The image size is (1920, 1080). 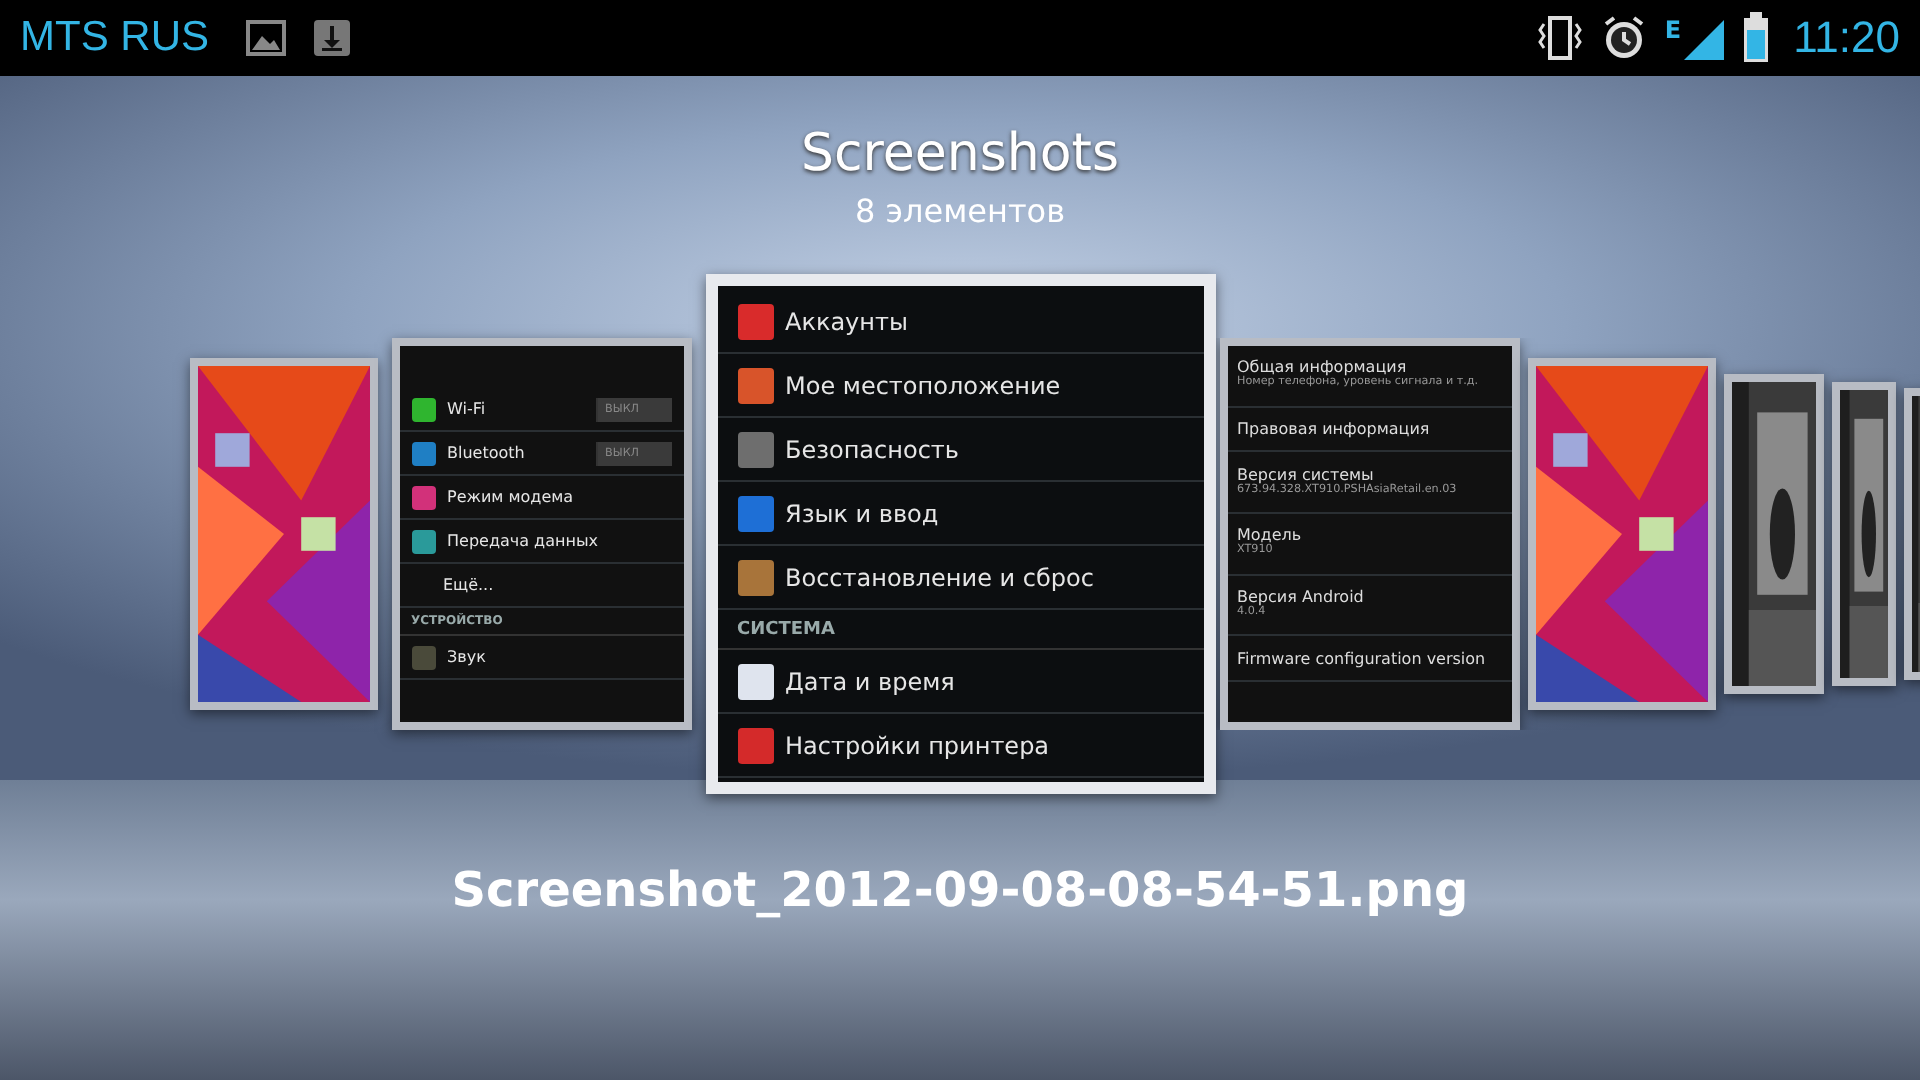 What do you see at coordinates (265, 38) in the screenshot?
I see `picture-icon` at bounding box center [265, 38].